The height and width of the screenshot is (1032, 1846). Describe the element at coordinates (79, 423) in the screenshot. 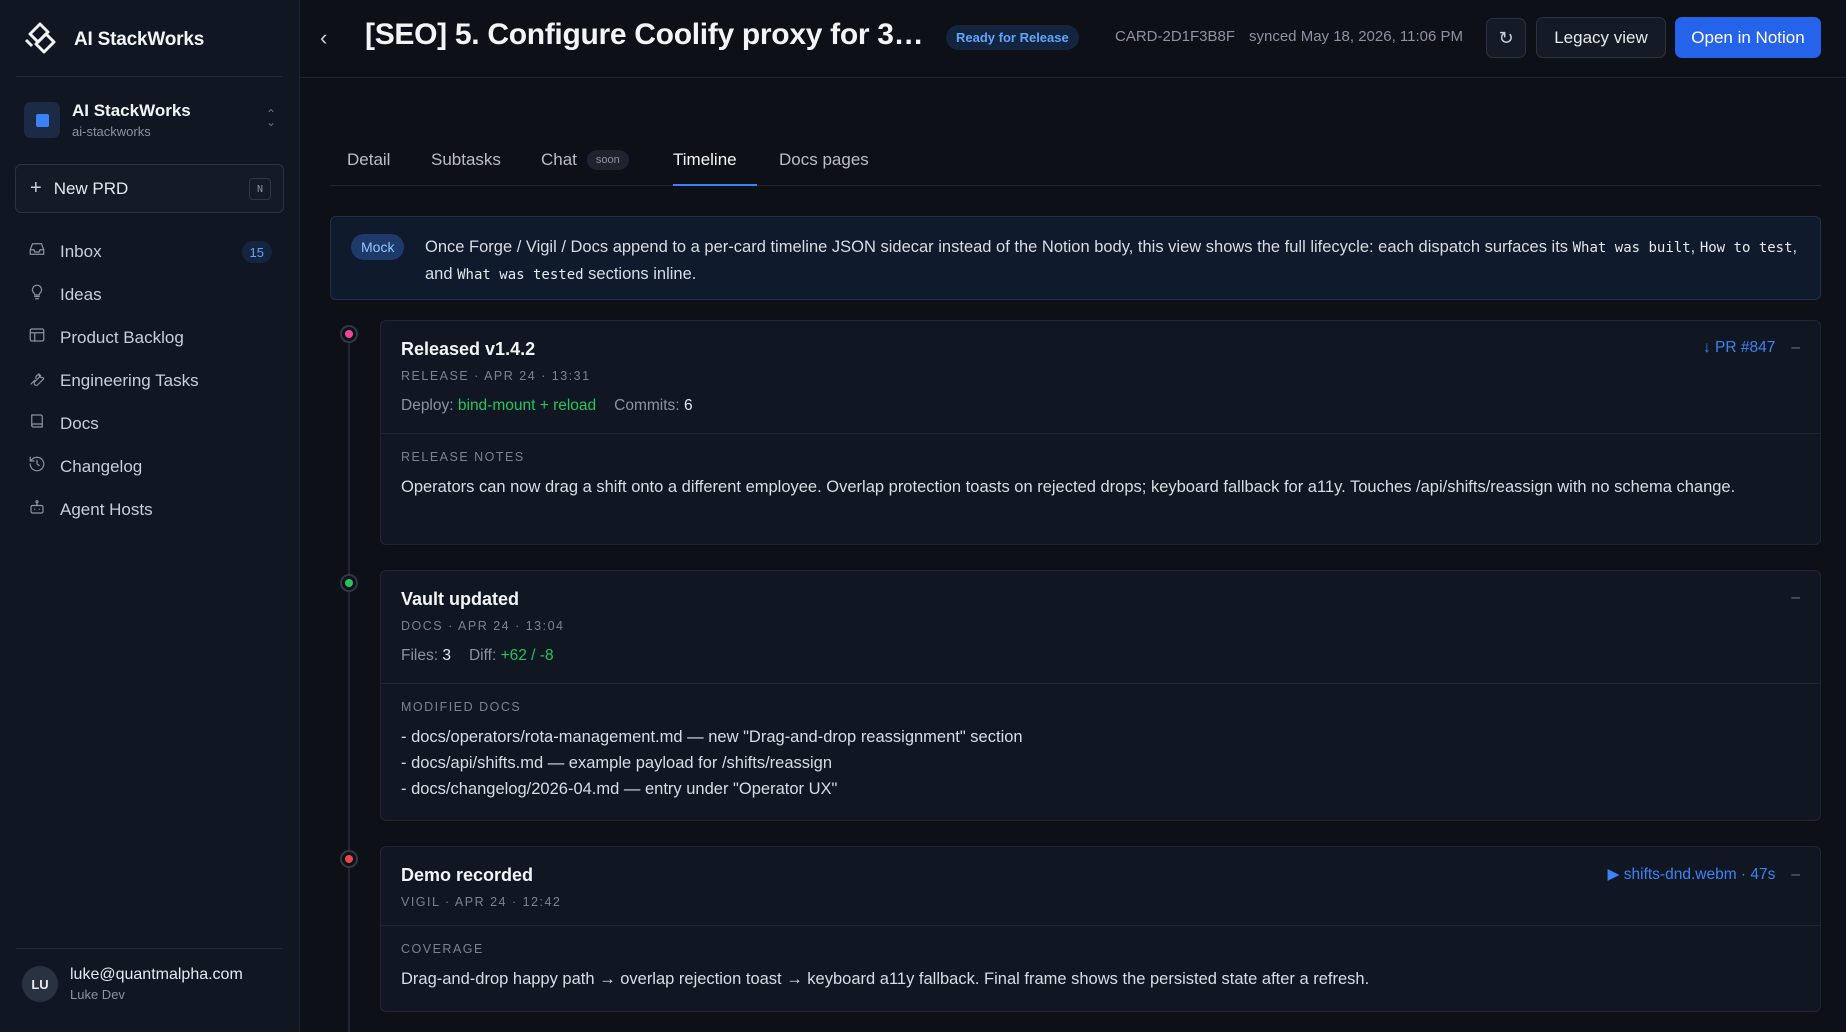

I see `sidebar-item-label: Docs` at that location.